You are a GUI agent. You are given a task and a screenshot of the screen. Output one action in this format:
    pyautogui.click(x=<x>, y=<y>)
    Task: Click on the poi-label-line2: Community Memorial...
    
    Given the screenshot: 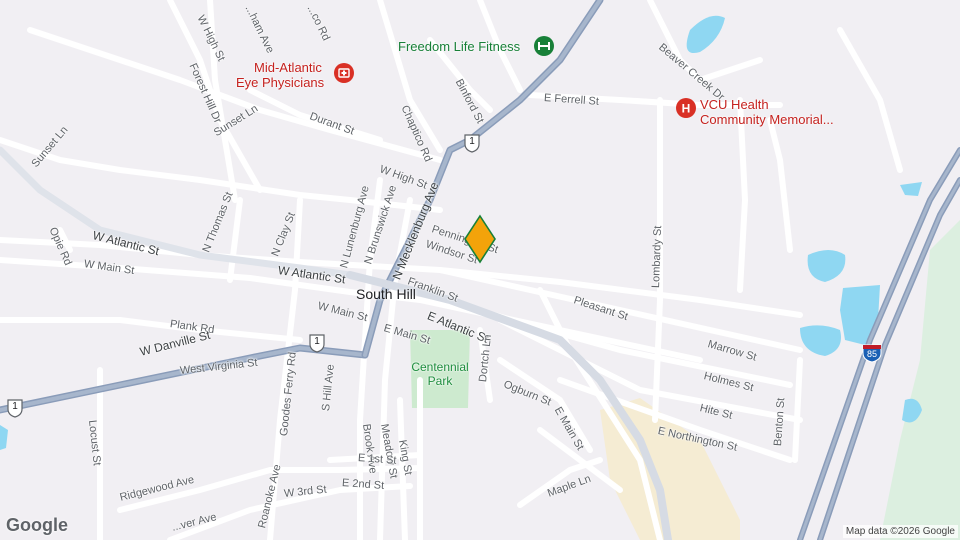 What is the action you would take?
    pyautogui.click(x=767, y=119)
    